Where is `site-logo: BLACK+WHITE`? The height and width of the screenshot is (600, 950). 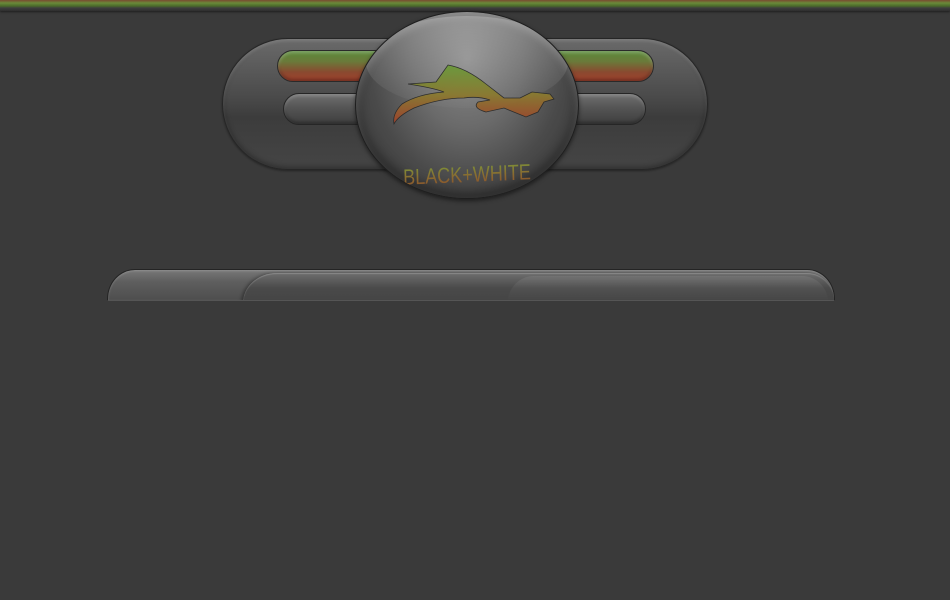 site-logo: BLACK+WHITE is located at coordinates (467, 105).